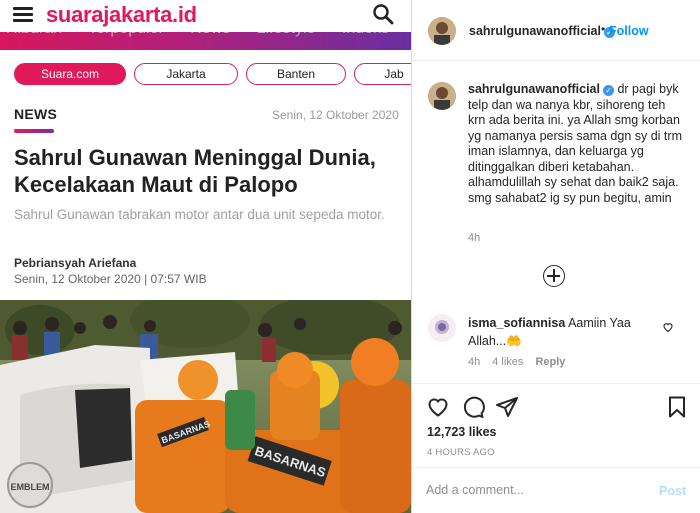  What do you see at coordinates (516, 323) in the screenshot?
I see `comment-username: isma_sofiannisa` at bounding box center [516, 323].